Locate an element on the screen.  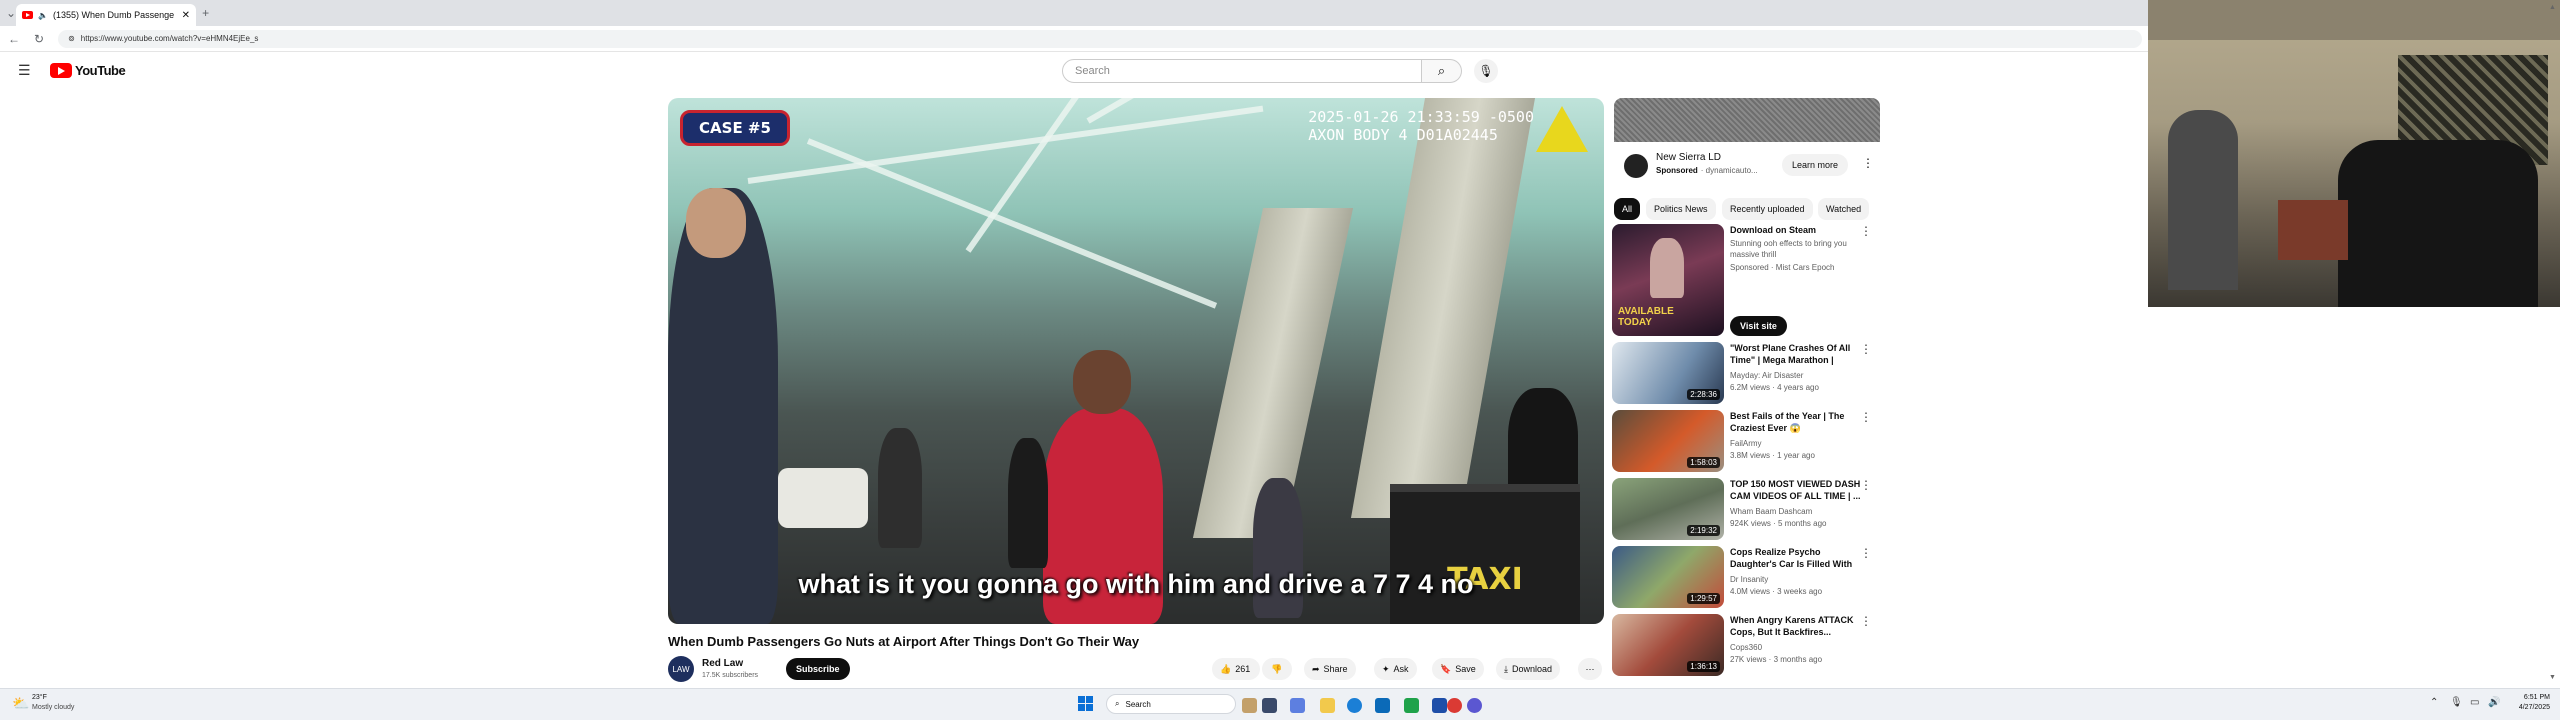
video-thumbnail: AVAILABLE TODAY is located at coordinates (1668, 280).